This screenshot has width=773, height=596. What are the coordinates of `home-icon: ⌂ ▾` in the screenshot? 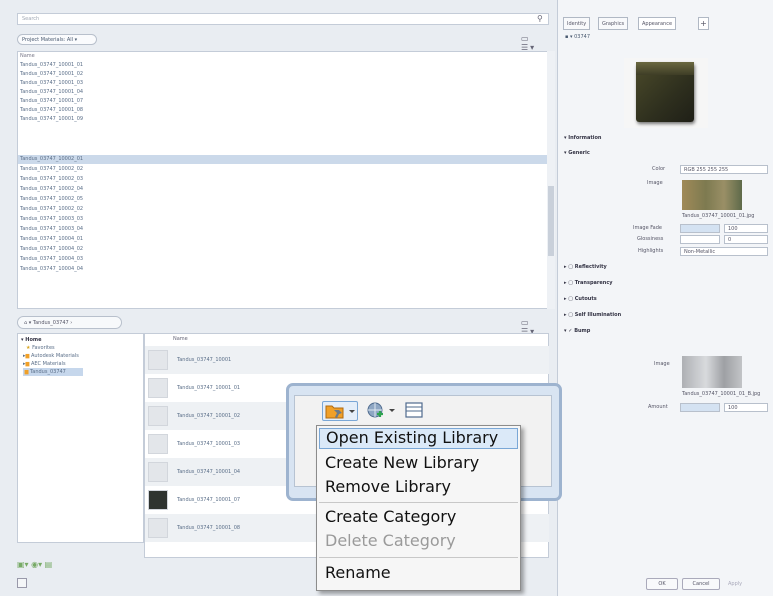 It's located at (27, 323).